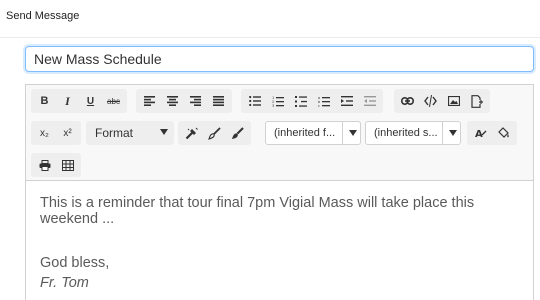 The image size is (540, 300). I want to click on svg-text: c, so click(319, 105).